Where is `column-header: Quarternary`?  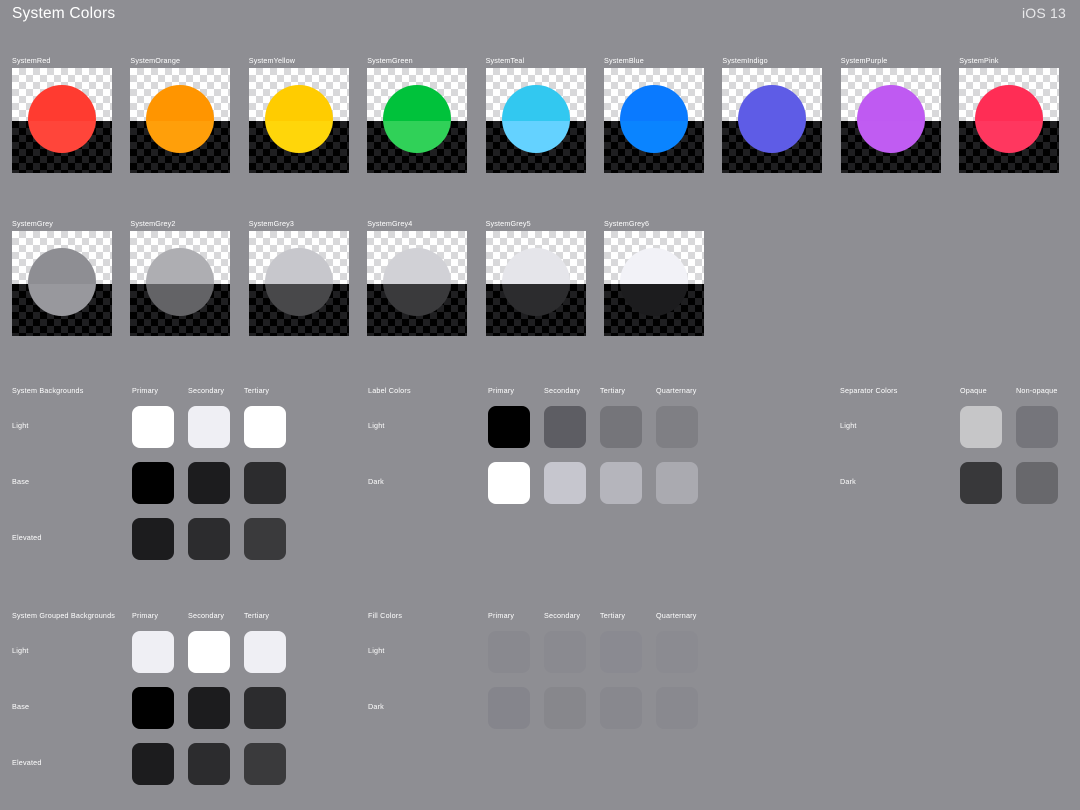
column-header: Quarternary is located at coordinates (676, 390).